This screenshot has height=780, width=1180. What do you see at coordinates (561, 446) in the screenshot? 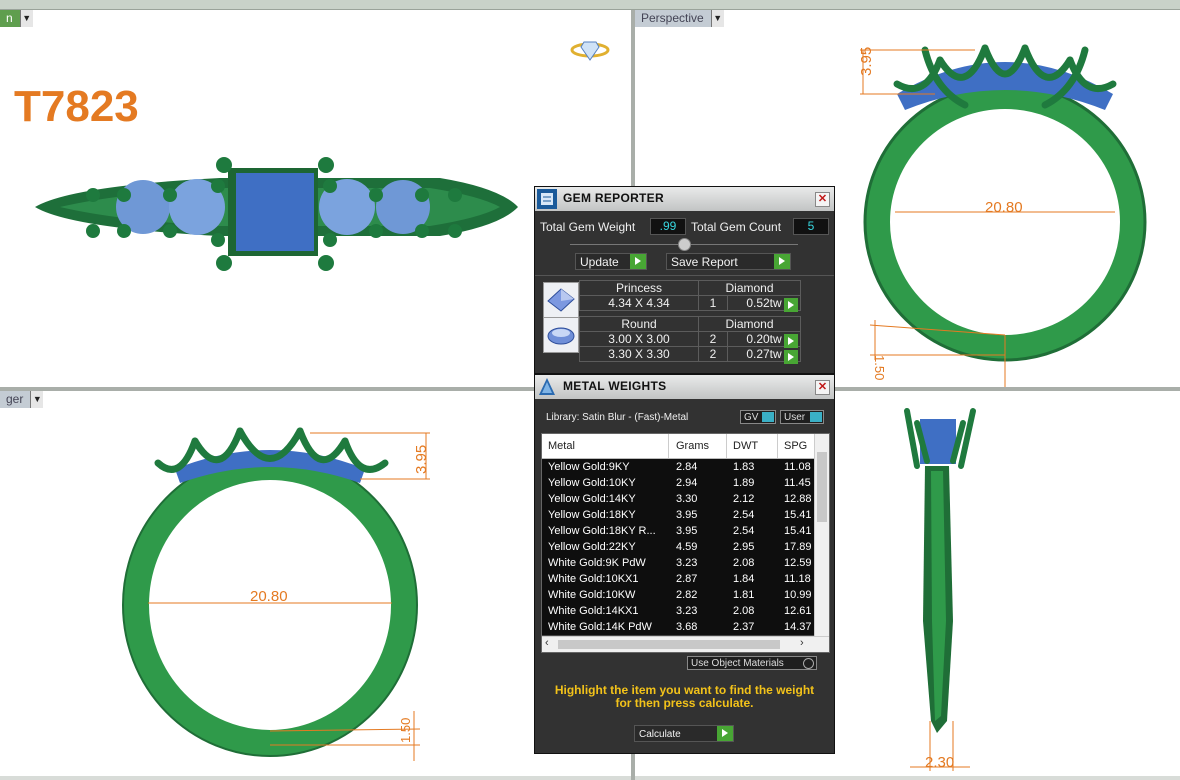
I see `column-header-metal: Metal` at bounding box center [561, 446].